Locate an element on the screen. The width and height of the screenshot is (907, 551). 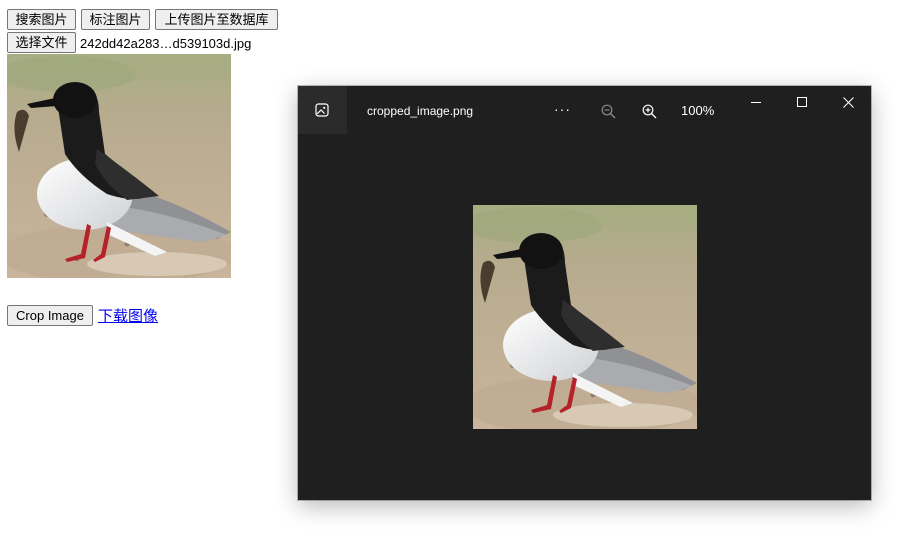
viewer-titlebar: cropped_image.png ··· 100% is located at coordinates (584, 110).